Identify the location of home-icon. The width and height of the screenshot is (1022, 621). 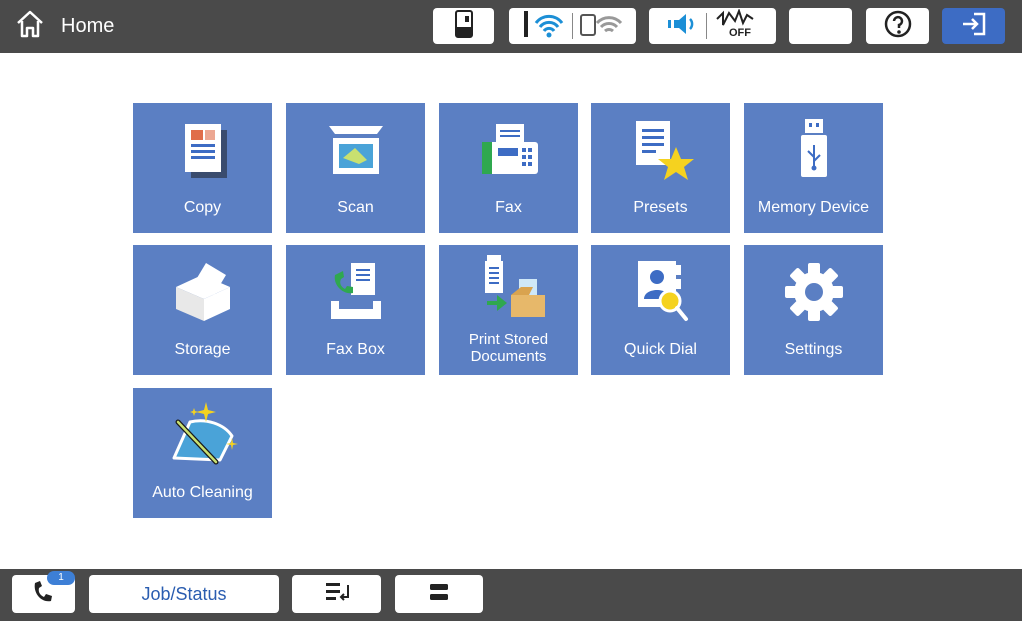
(30, 26).